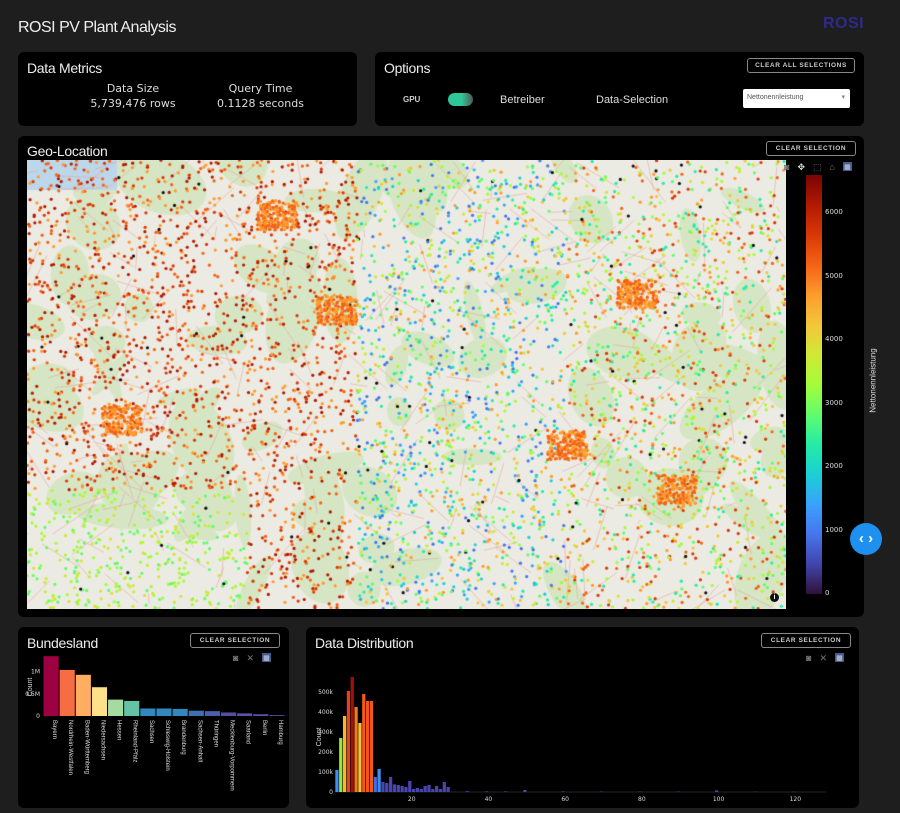  I want to click on info-icon: i, so click(774, 597).